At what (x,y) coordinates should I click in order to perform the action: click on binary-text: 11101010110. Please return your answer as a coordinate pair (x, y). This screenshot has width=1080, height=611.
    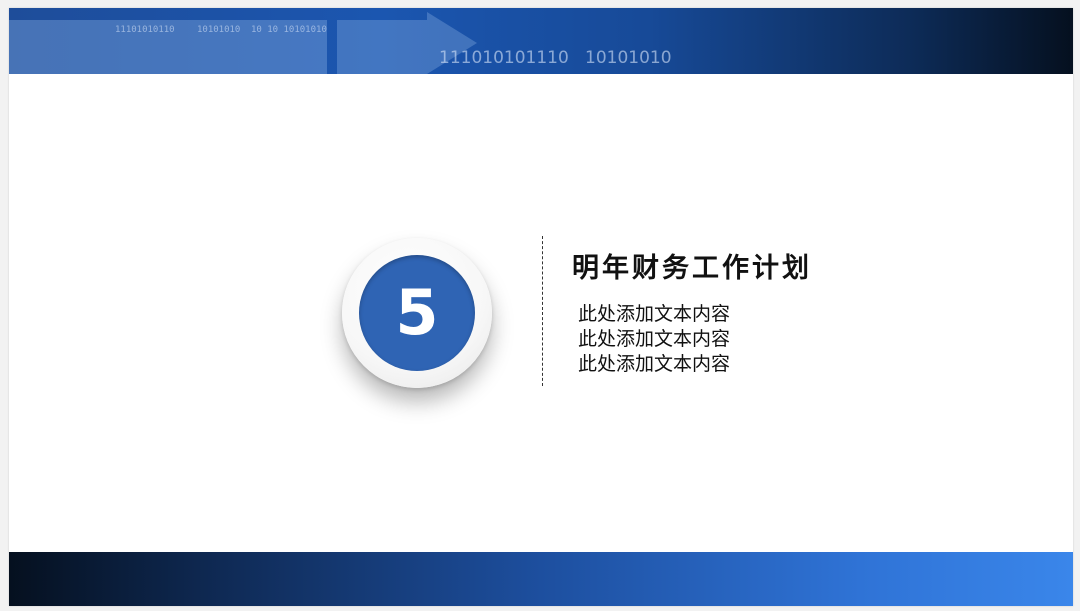
    Looking at the image, I should click on (145, 30).